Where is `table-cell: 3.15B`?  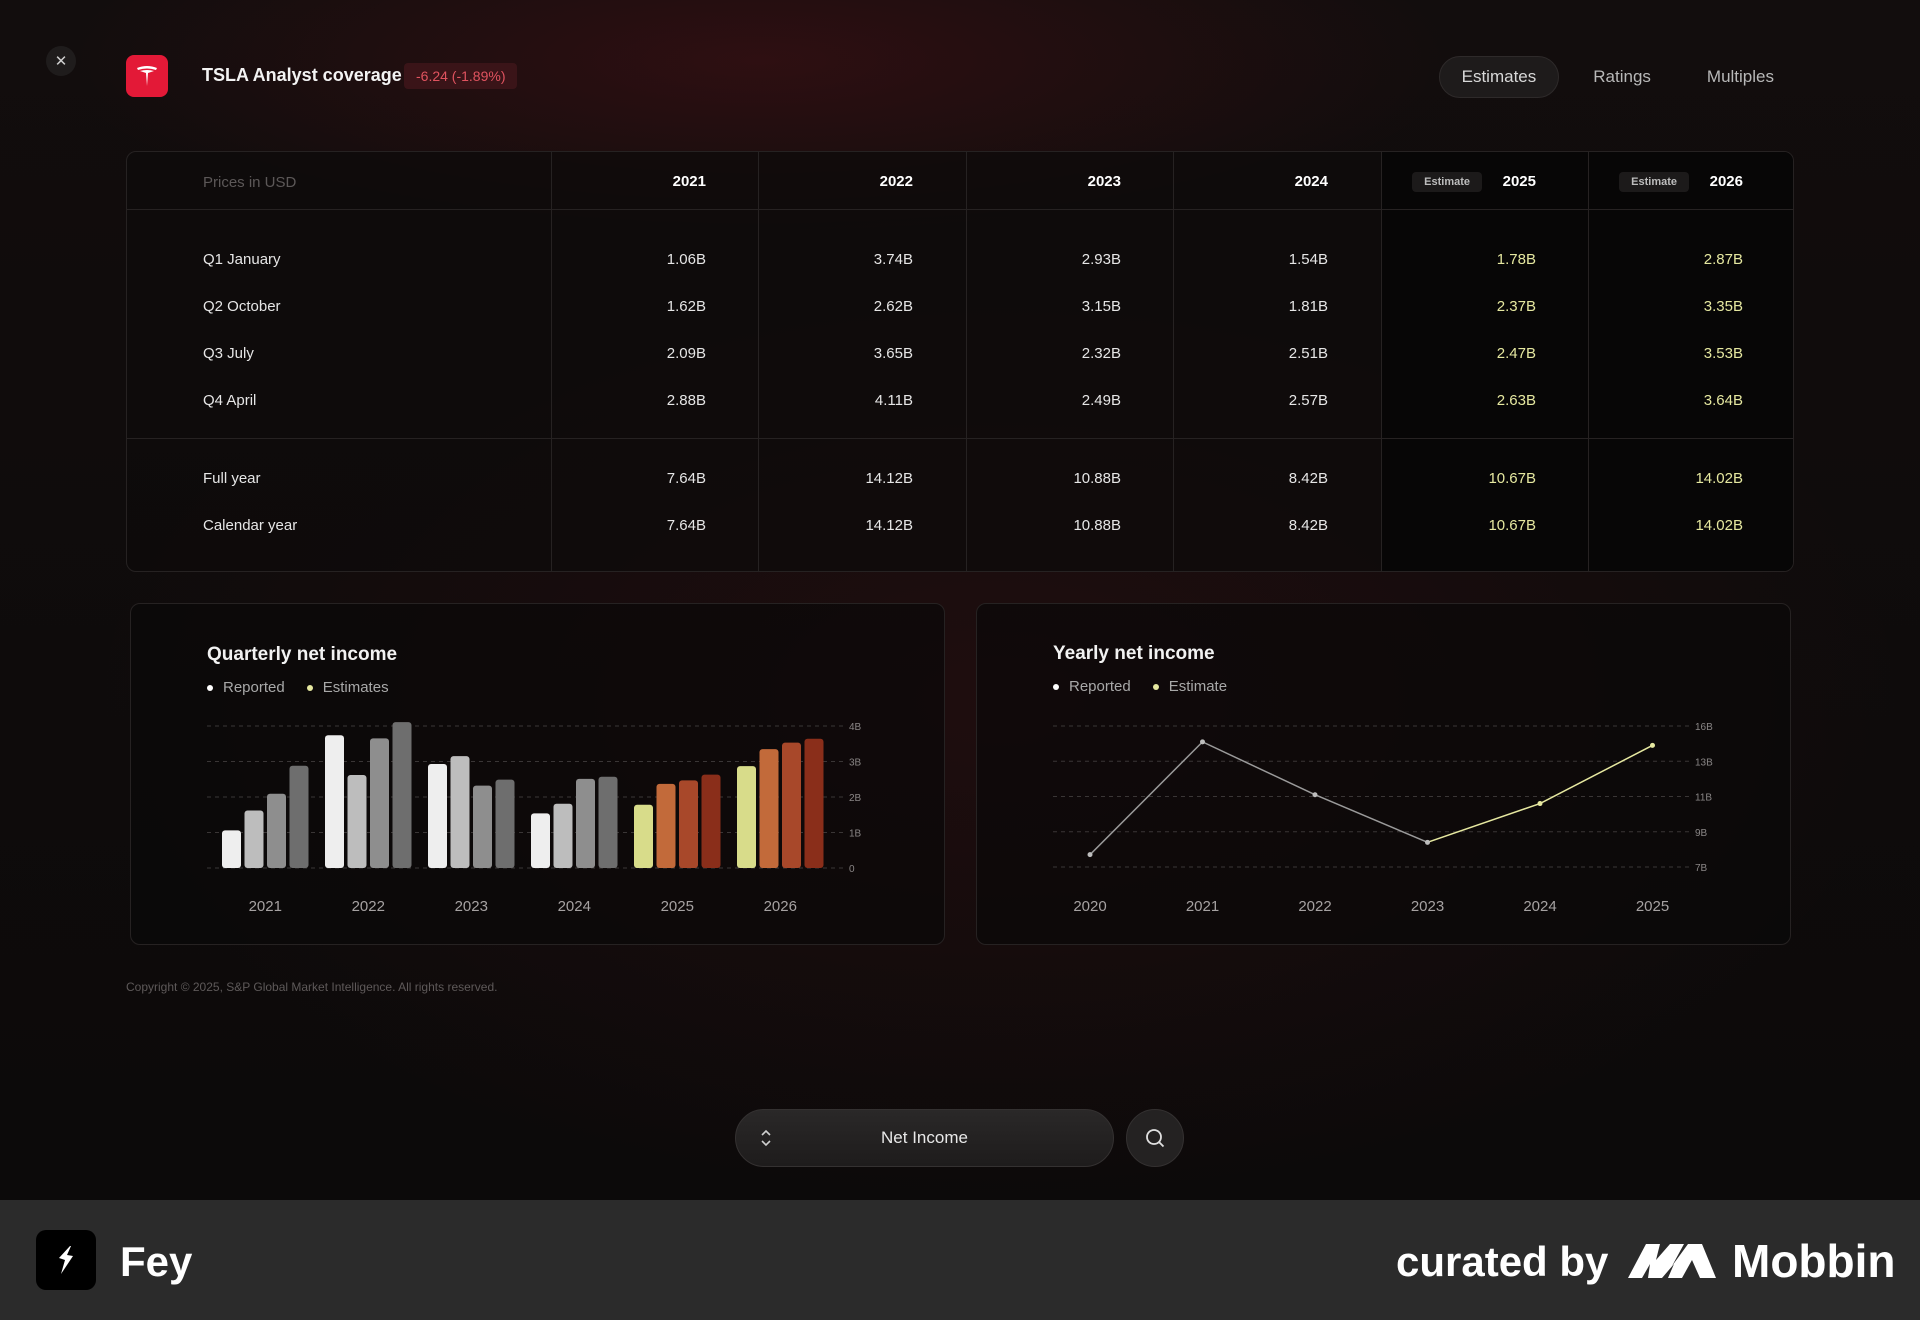 table-cell: 3.15B is located at coordinates (1101, 306).